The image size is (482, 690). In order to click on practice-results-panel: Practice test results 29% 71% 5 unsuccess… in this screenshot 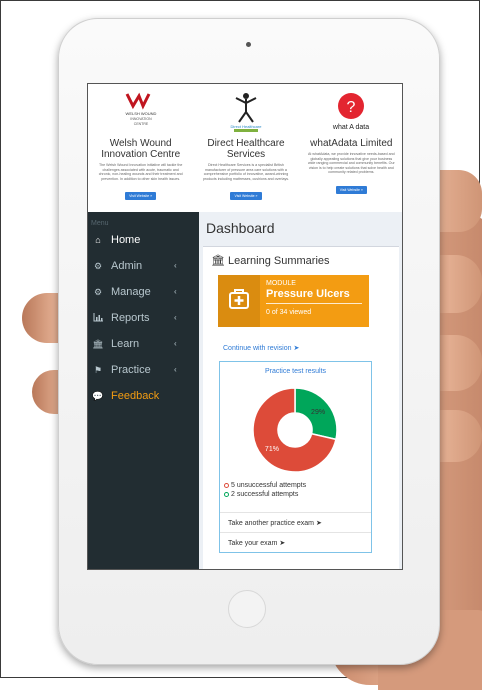, I will do `click(295, 457)`.